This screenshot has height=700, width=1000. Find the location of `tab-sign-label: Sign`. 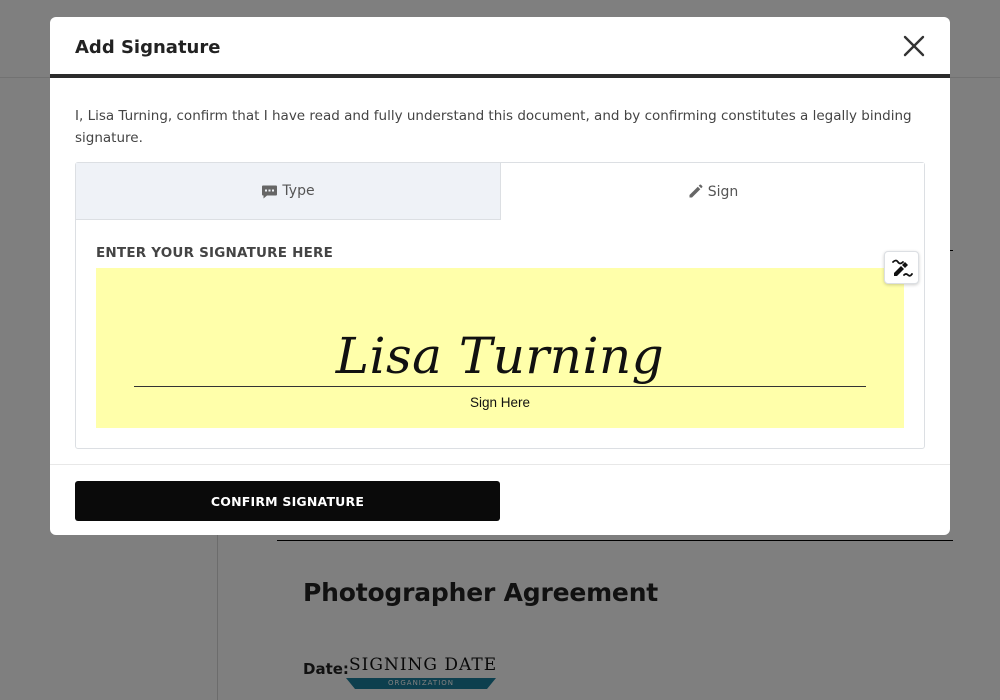

tab-sign-label: Sign is located at coordinates (723, 191).